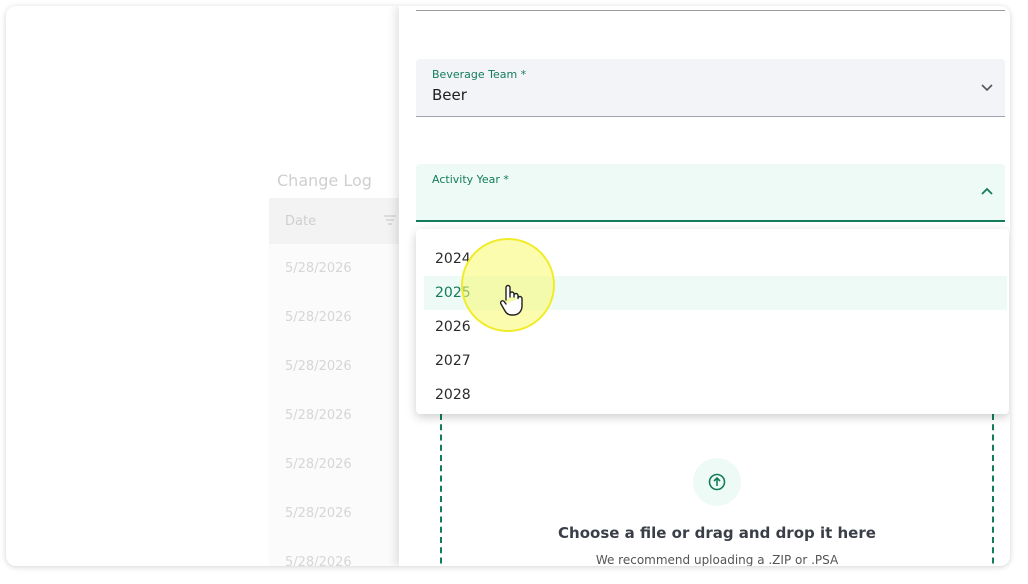 This screenshot has width=1028, height=584. What do you see at coordinates (717, 533) in the screenshot?
I see `dropzone-title: Choose a file or drag and drop it here` at bounding box center [717, 533].